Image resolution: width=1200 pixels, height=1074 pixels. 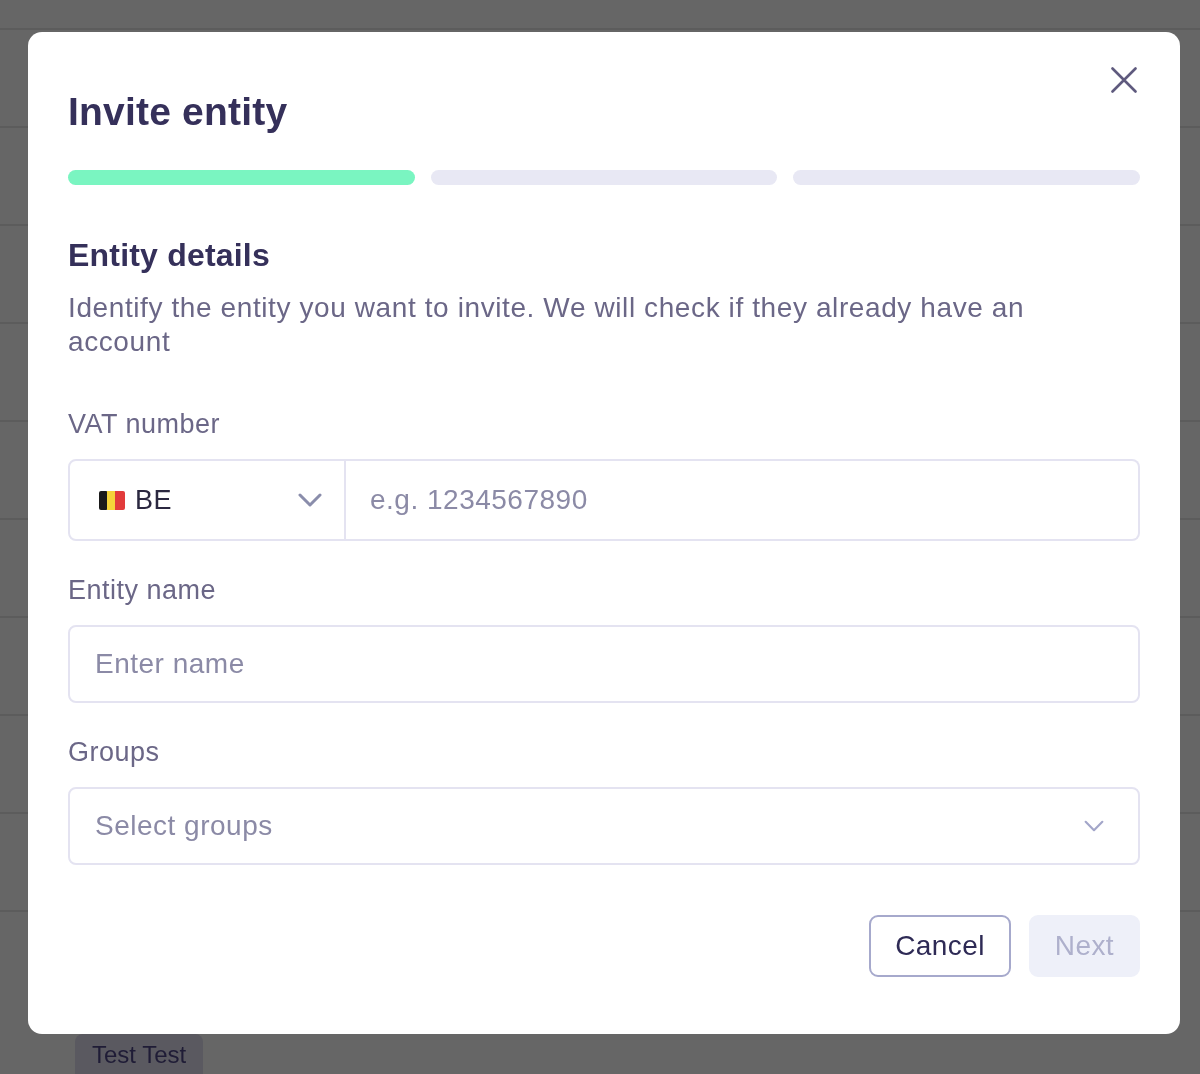 I want to click on field-label: Groups, so click(x=114, y=752).